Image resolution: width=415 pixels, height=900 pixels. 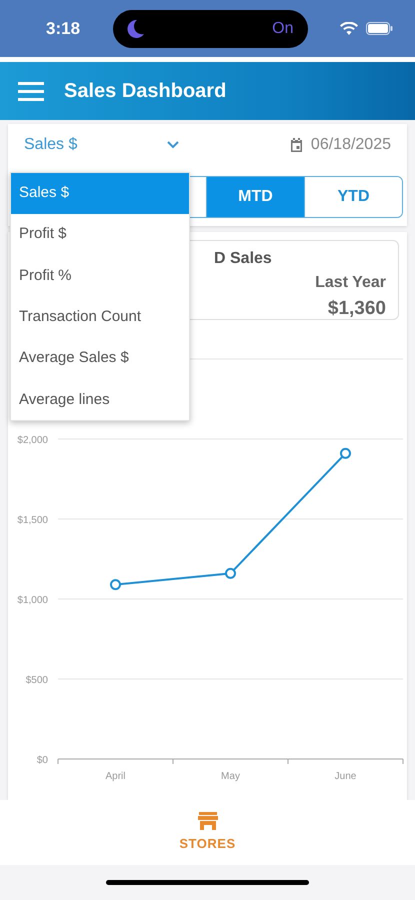 I want to click on y-axis-label: $2,000, so click(x=32, y=440).